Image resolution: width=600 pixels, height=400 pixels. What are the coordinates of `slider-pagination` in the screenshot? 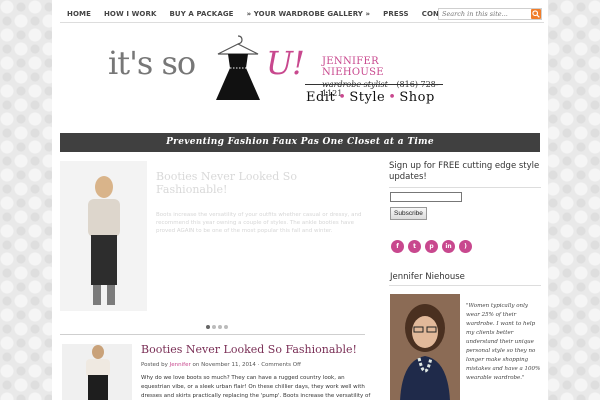 It's located at (217, 327).